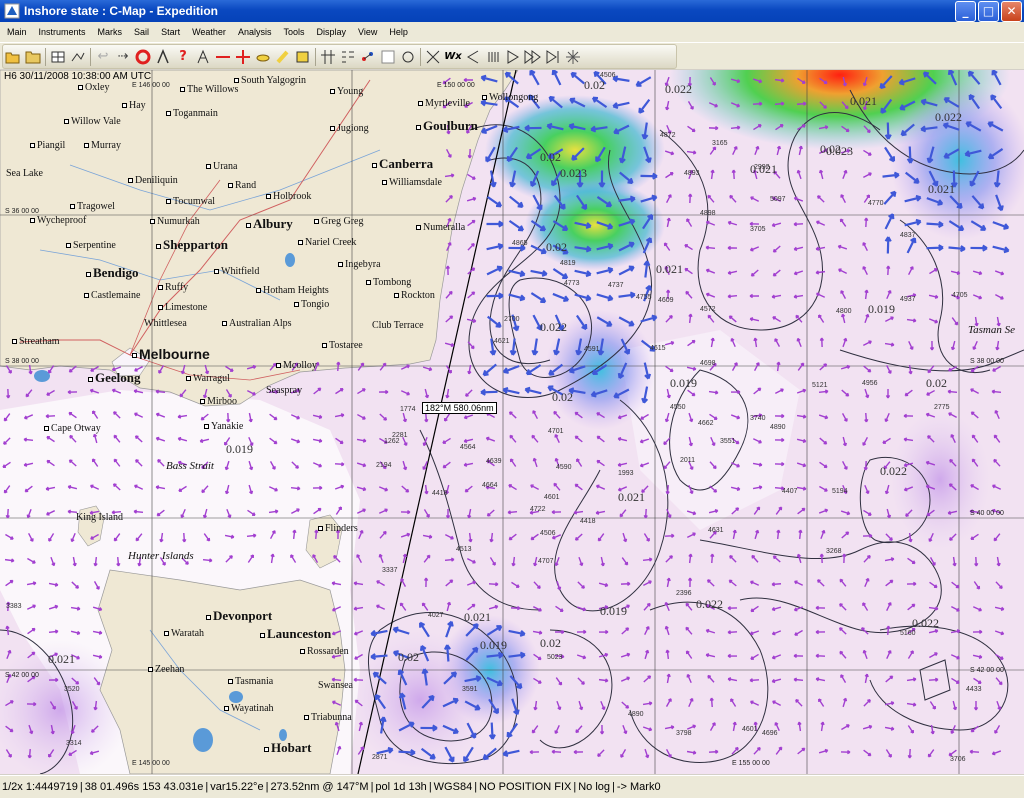 The height and width of the screenshot is (798, 1024). I want to click on place-streatham: Streatham, so click(36, 341).